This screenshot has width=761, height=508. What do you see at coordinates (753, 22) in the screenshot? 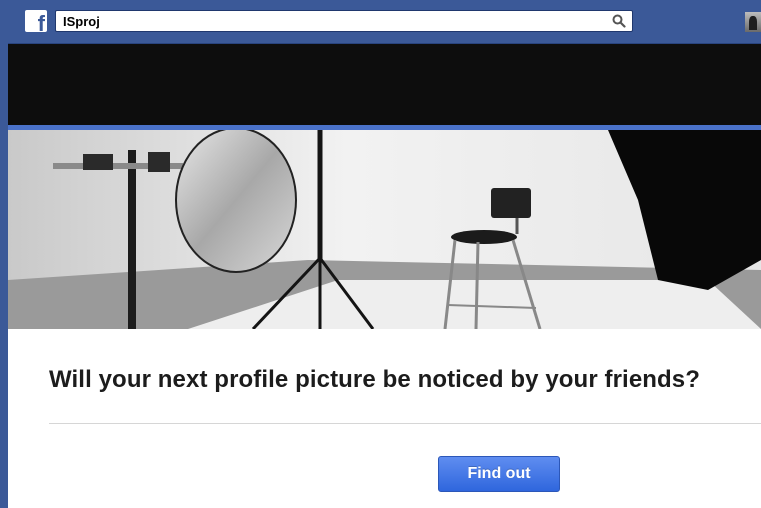
I see `avatar` at bounding box center [753, 22].